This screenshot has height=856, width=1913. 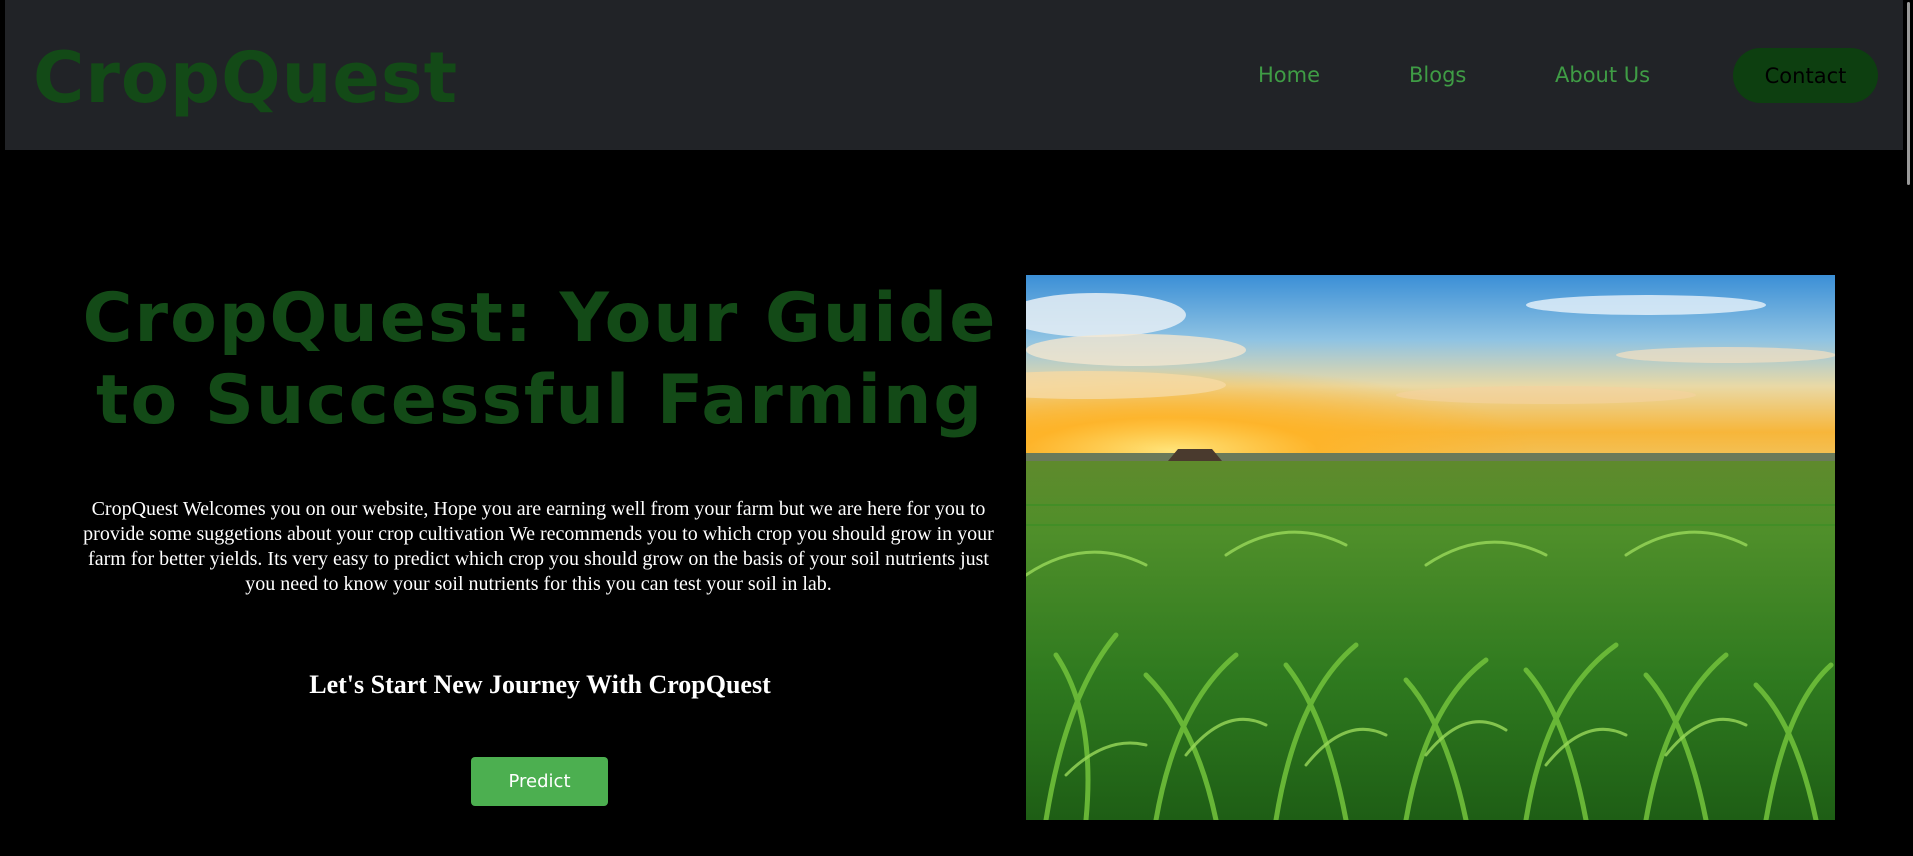 I want to click on brand-logo: CropQuest, so click(x=245, y=78).